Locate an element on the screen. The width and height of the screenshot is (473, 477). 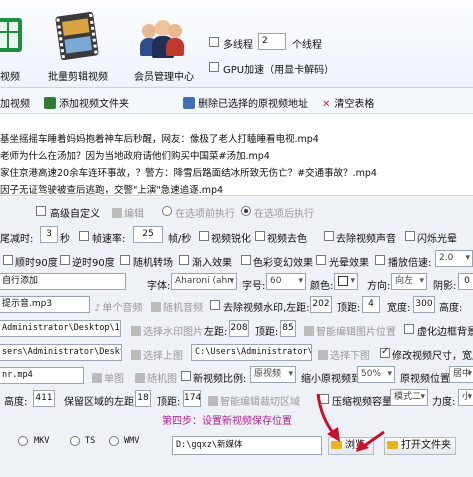
clear-table-button: ✕ 清空表格 is located at coordinates (348, 102).